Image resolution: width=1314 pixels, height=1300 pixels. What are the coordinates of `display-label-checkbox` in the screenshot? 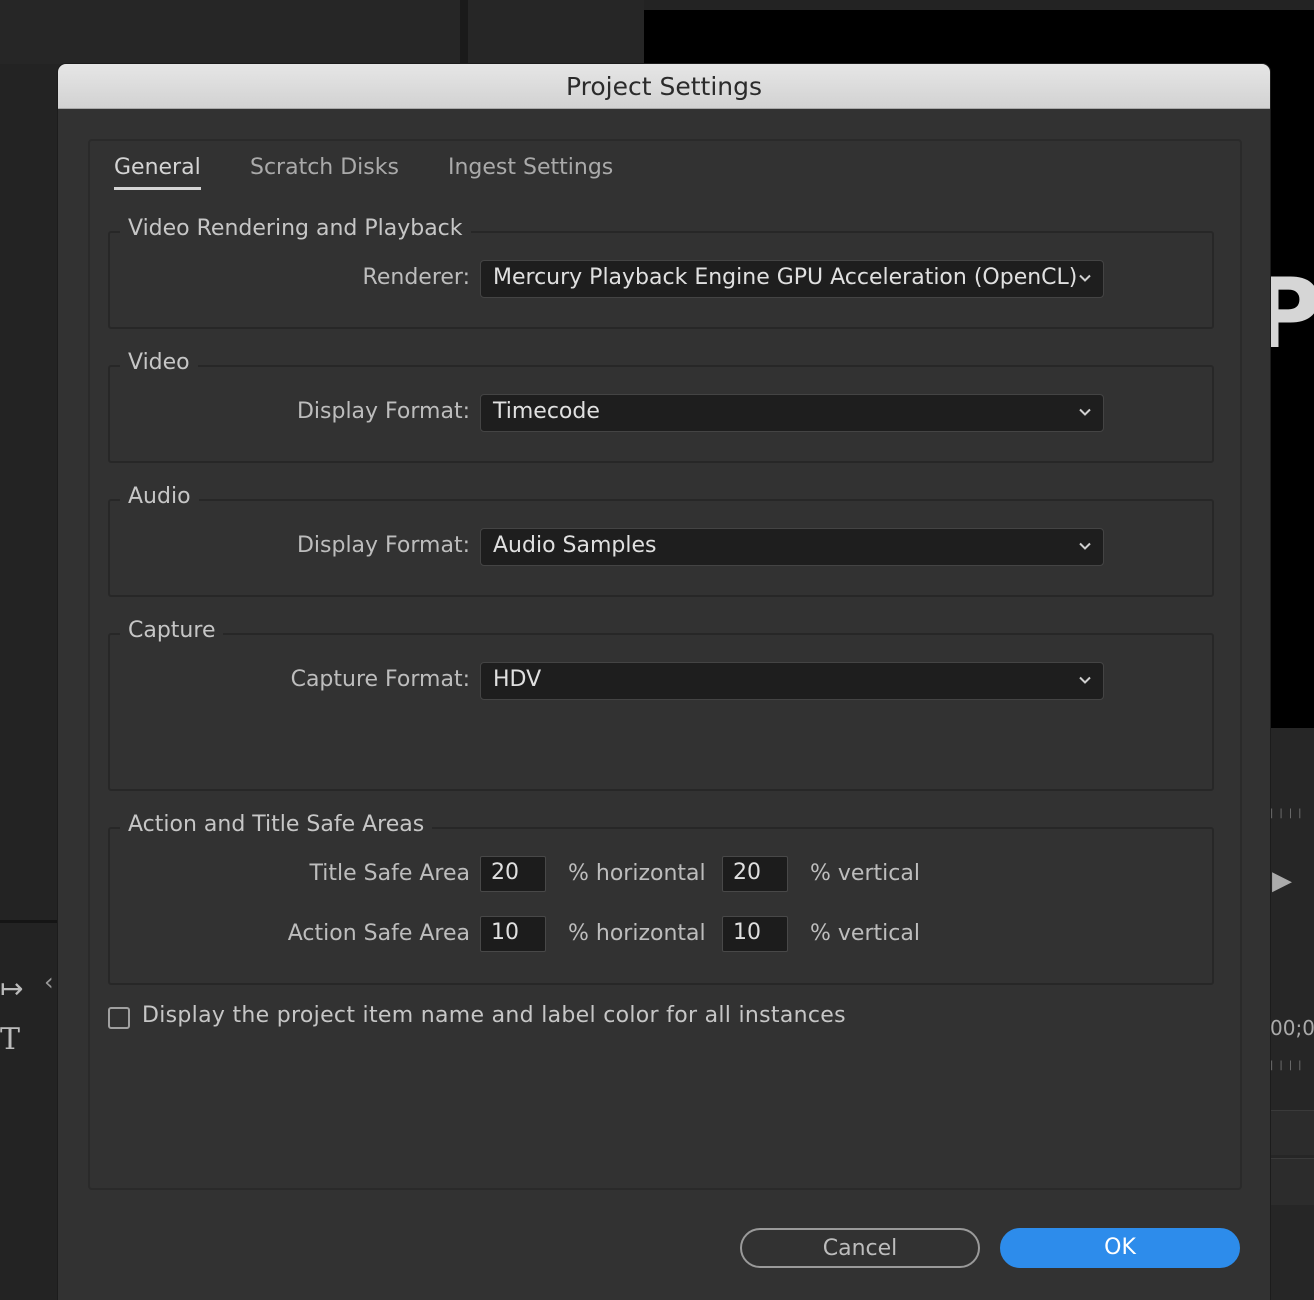 It's located at (119, 1018).